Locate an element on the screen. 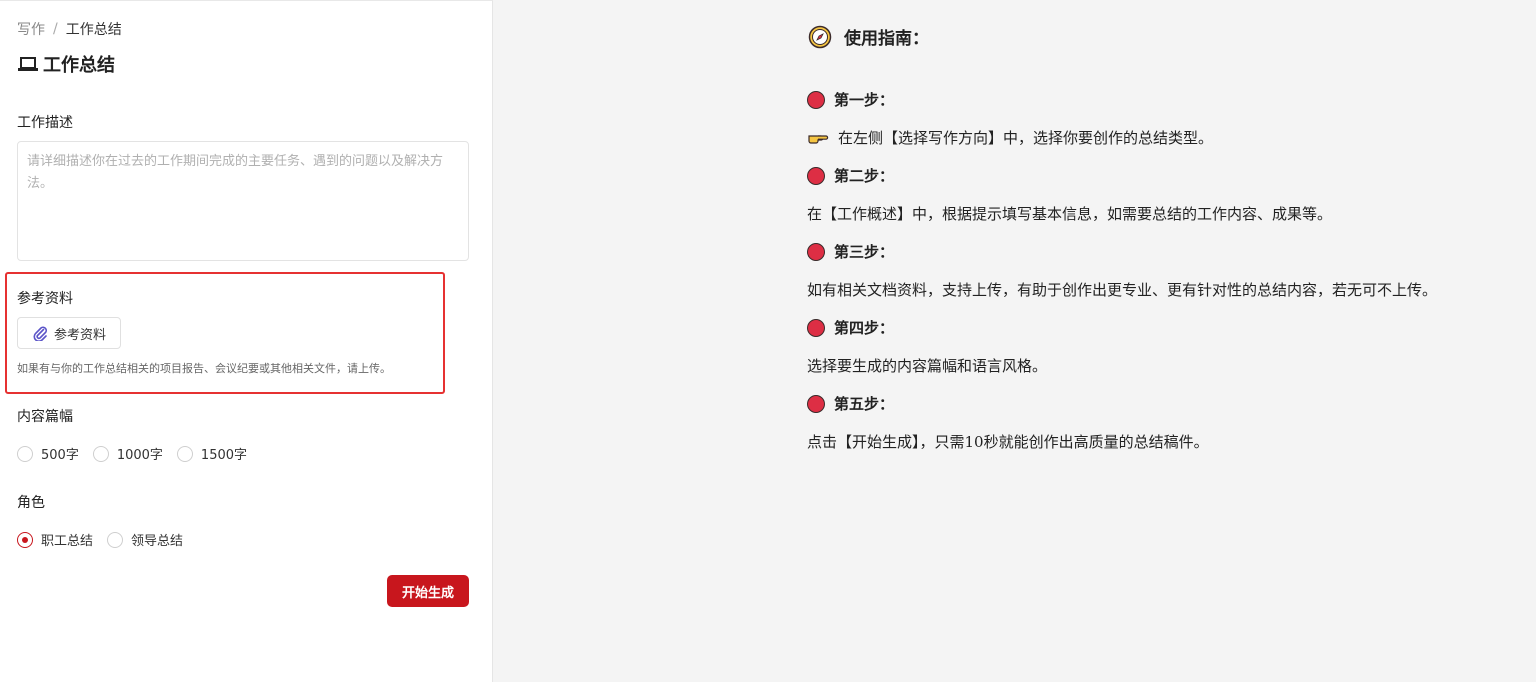 The image size is (1536, 682). step-text: 在左侧【选择写作方向】中，选择你要创作的总结类型。 is located at coordinates (1026, 138).